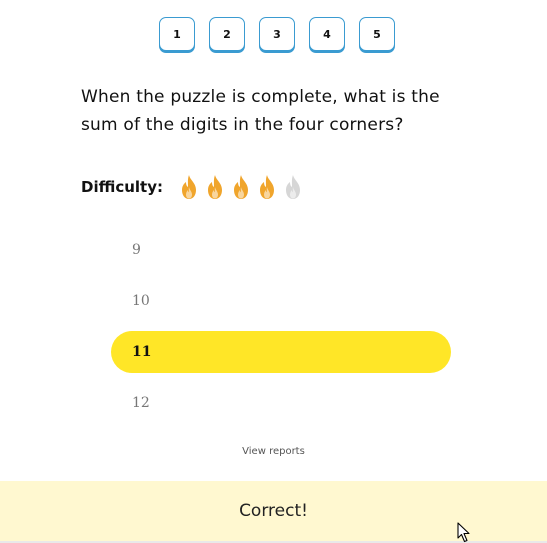 The image size is (547, 543). I want to click on answer-option-11: 11, so click(281, 352).